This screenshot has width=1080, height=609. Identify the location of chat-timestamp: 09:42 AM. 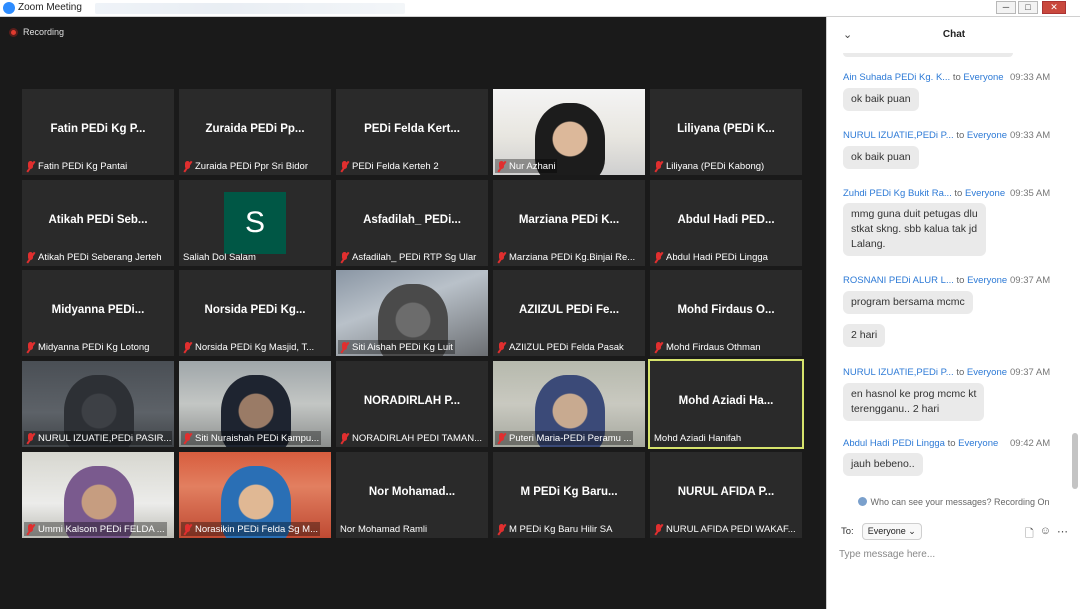
(1030, 443).